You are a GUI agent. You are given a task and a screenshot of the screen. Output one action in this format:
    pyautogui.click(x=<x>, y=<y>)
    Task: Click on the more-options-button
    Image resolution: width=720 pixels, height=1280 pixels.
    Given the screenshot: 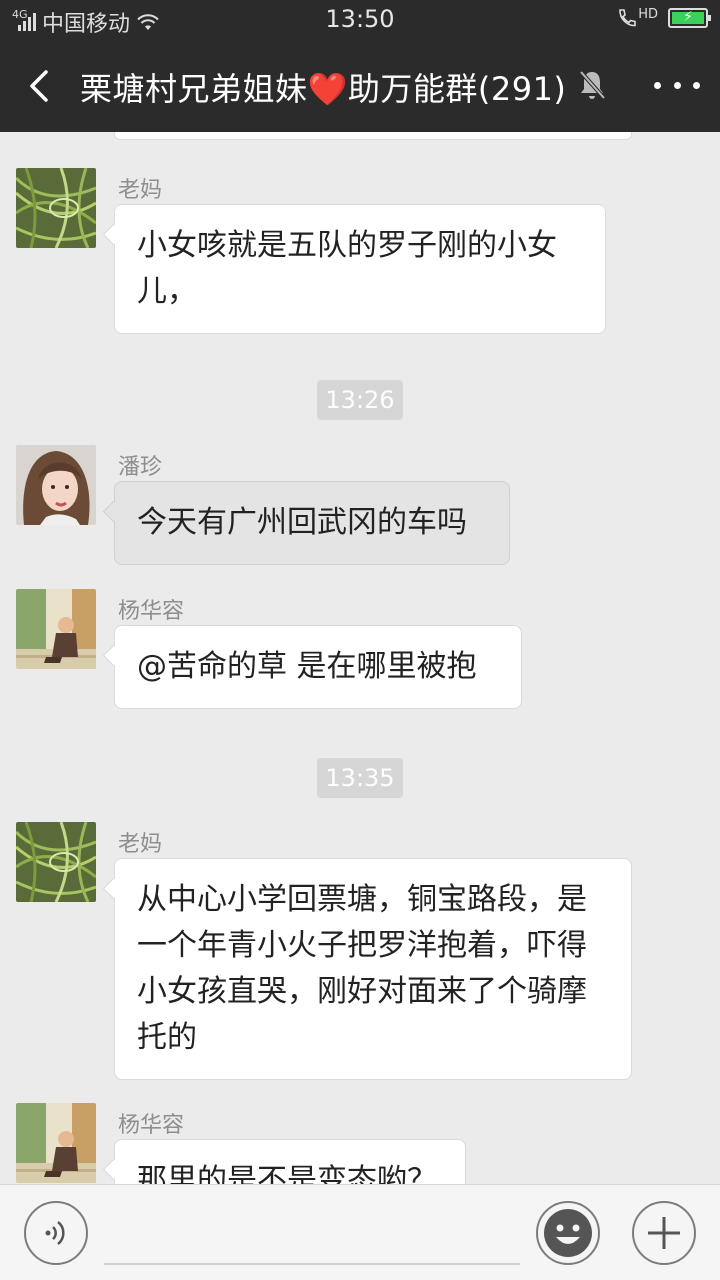 What is the action you would take?
    pyautogui.click(x=677, y=85)
    